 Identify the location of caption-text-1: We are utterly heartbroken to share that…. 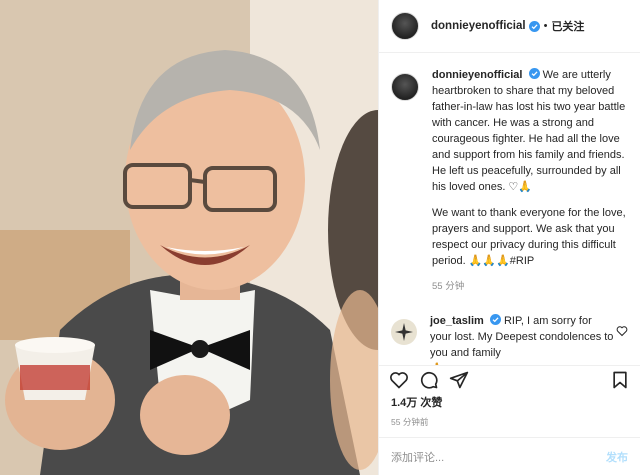
(529, 131).